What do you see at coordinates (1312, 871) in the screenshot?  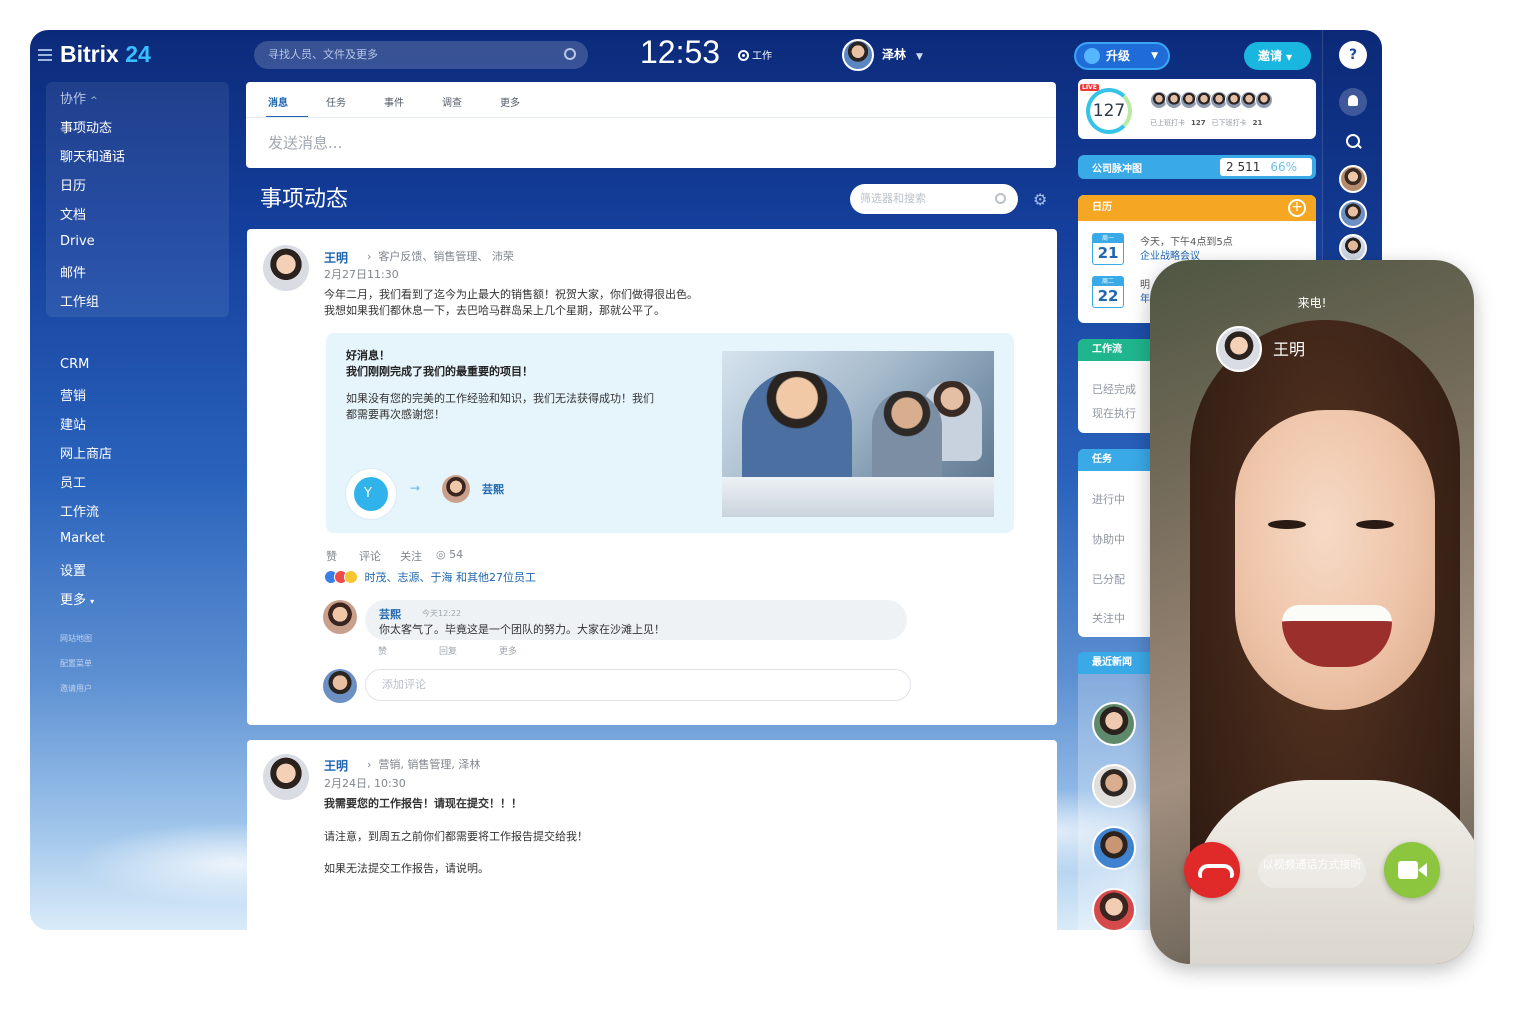 I see `answer-video-button: 以视频通话方式接听` at bounding box center [1312, 871].